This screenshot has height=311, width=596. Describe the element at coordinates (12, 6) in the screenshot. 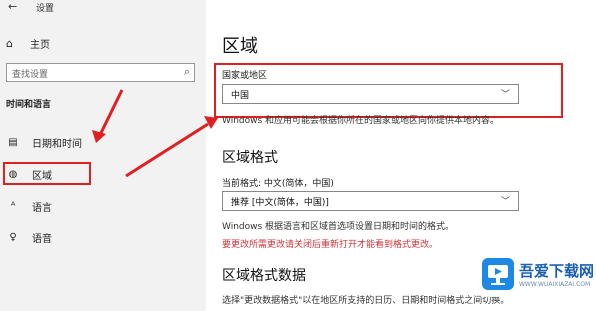

I see `back-arrow-icon: ←` at that location.